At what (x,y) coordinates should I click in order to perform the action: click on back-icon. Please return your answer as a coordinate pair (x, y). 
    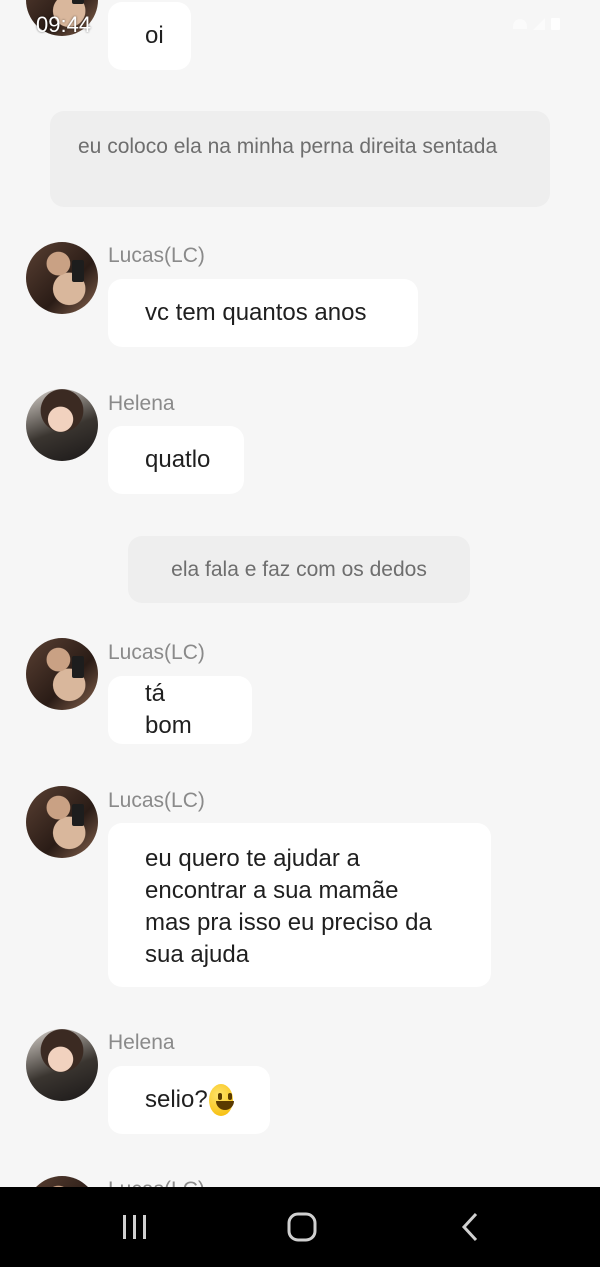
    Looking at the image, I should click on (469, 1227).